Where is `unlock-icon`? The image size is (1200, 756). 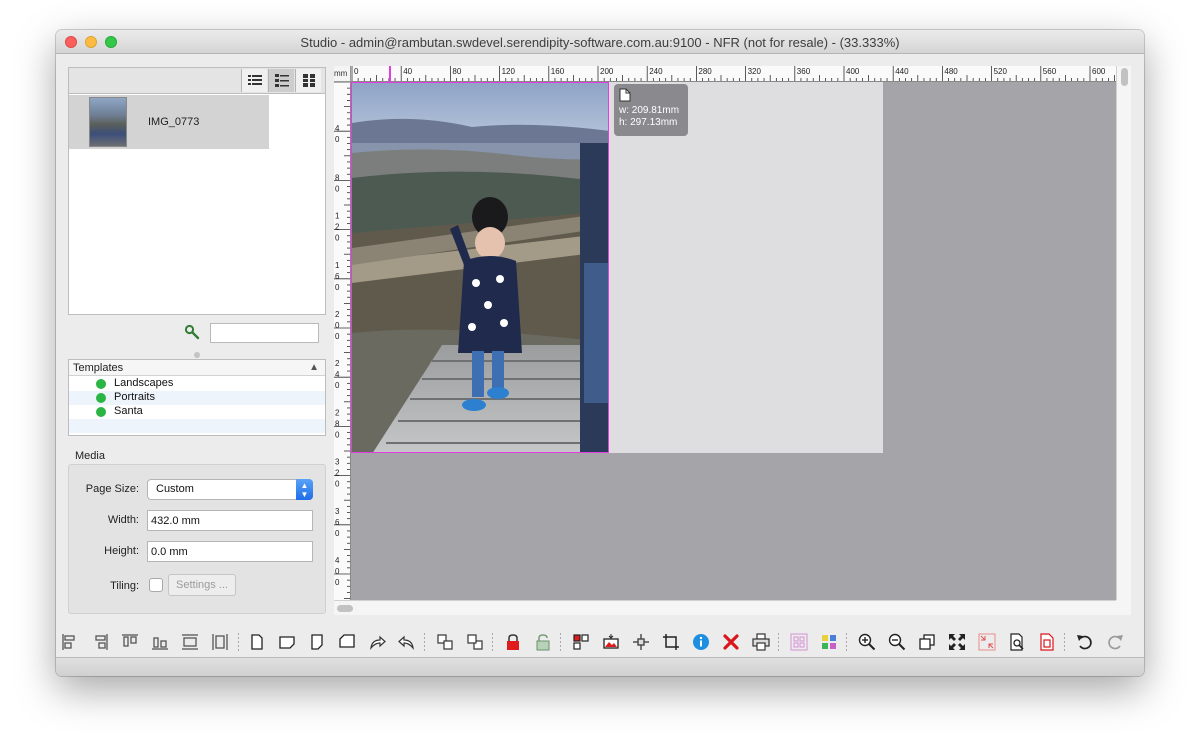
unlock-icon is located at coordinates (543, 642).